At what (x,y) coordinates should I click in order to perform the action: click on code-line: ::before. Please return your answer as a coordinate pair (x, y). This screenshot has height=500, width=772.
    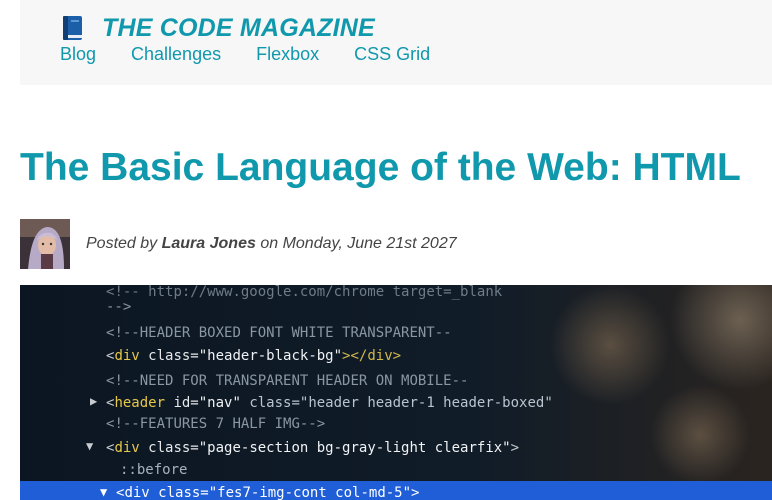
    Looking at the image, I should click on (153, 470).